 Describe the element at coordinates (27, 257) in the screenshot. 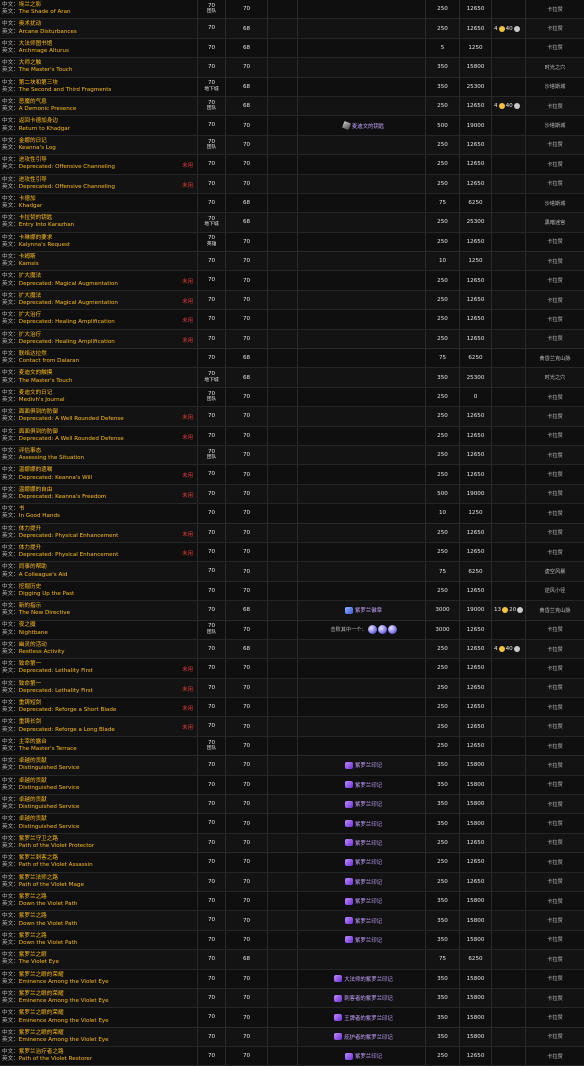

I see `quest-name-cn-link: 卡姆斯` at that location.